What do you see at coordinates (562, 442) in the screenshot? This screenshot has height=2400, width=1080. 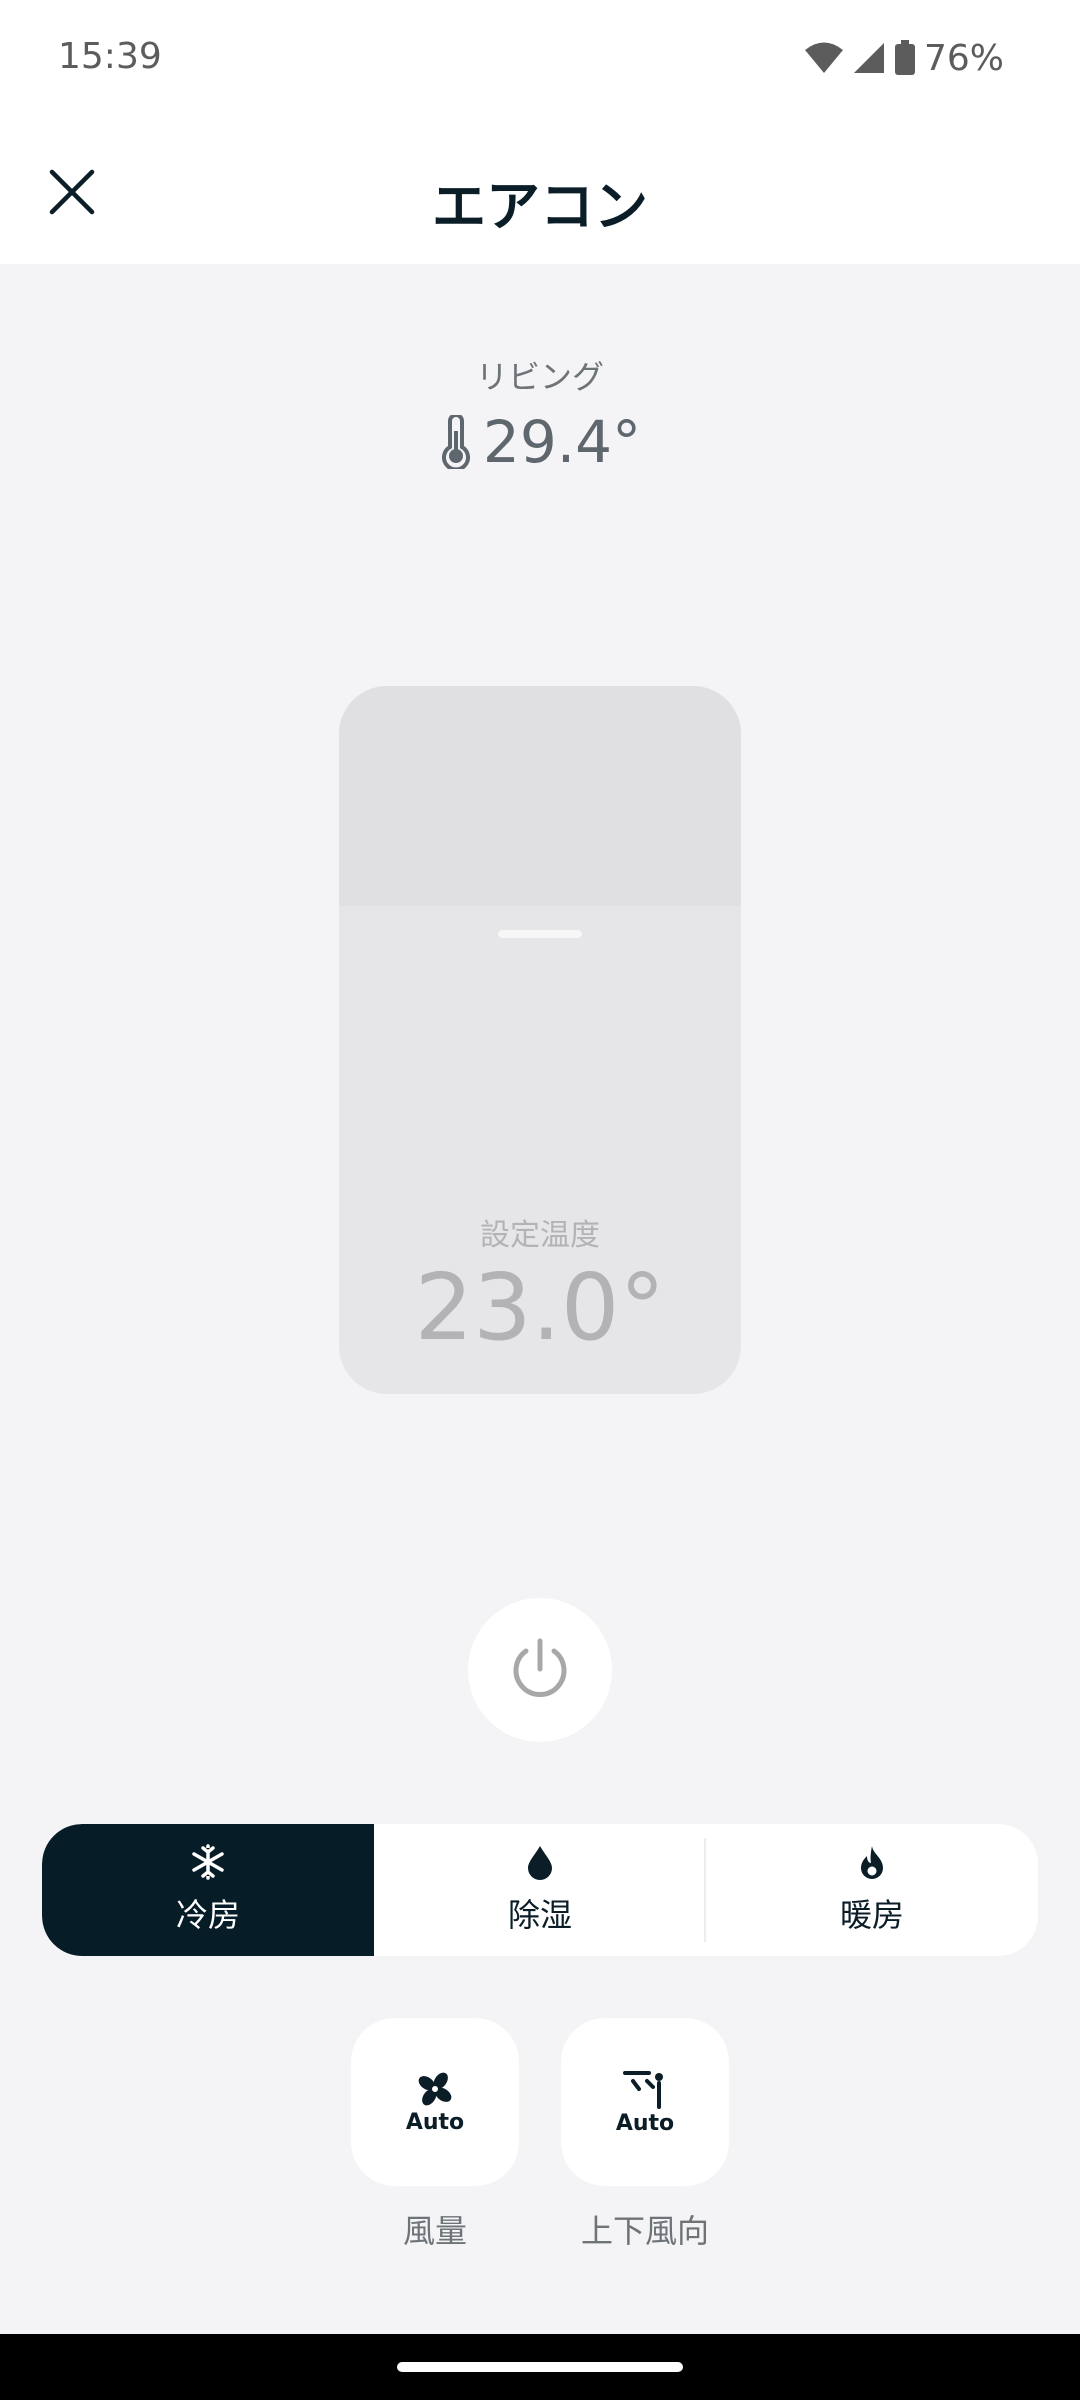 I see `current-temp-value: 29.4°` at bounding box center [562, 442].